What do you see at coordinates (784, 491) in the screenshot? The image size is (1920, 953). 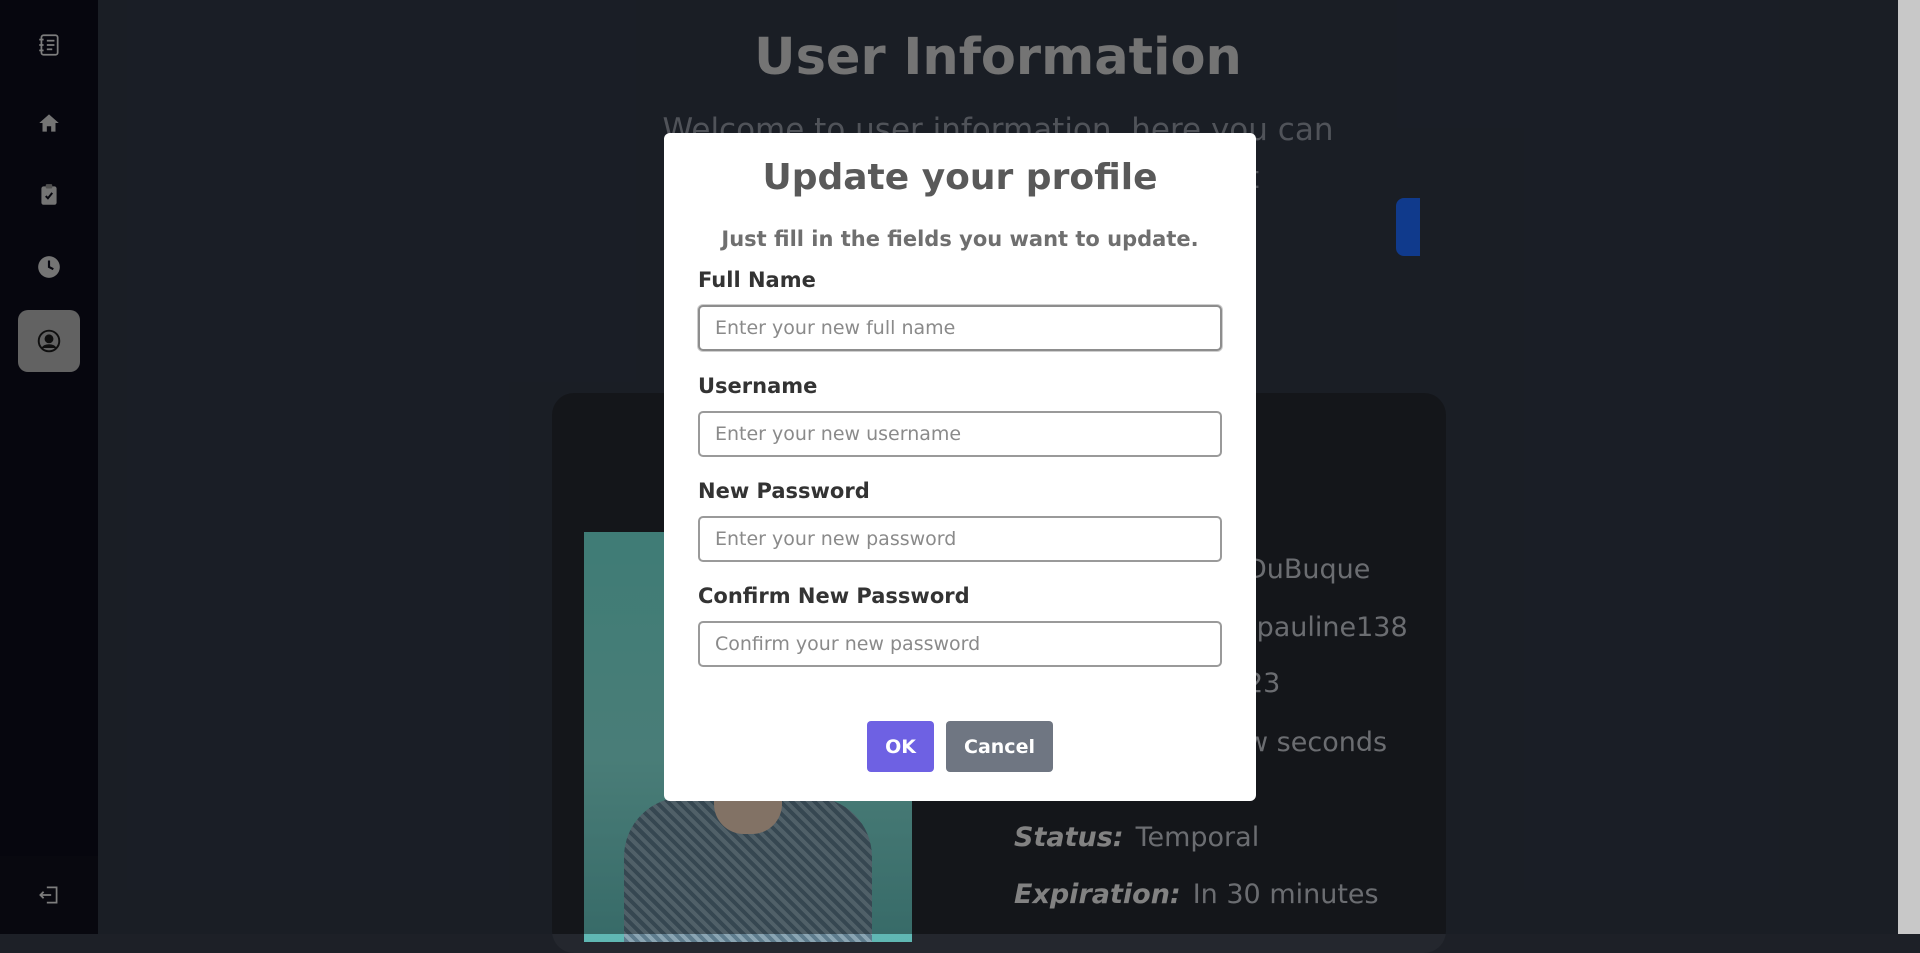 I see `new-password-label: New Password` at bounding box center [784, 491].